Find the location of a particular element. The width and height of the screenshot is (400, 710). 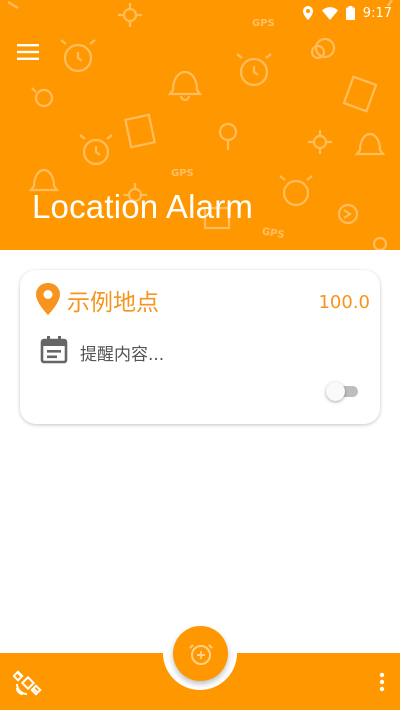

satellite-button is located at coordinates (27, 683).